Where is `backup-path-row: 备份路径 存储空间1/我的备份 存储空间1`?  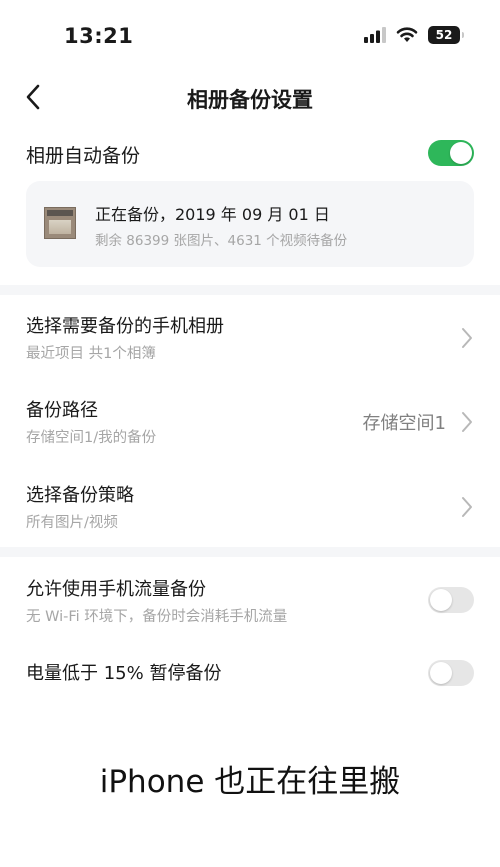 backup-path-row: 备份路径 存储空间1/我的备份 存储空间1 is located at coordinates (250, 426).